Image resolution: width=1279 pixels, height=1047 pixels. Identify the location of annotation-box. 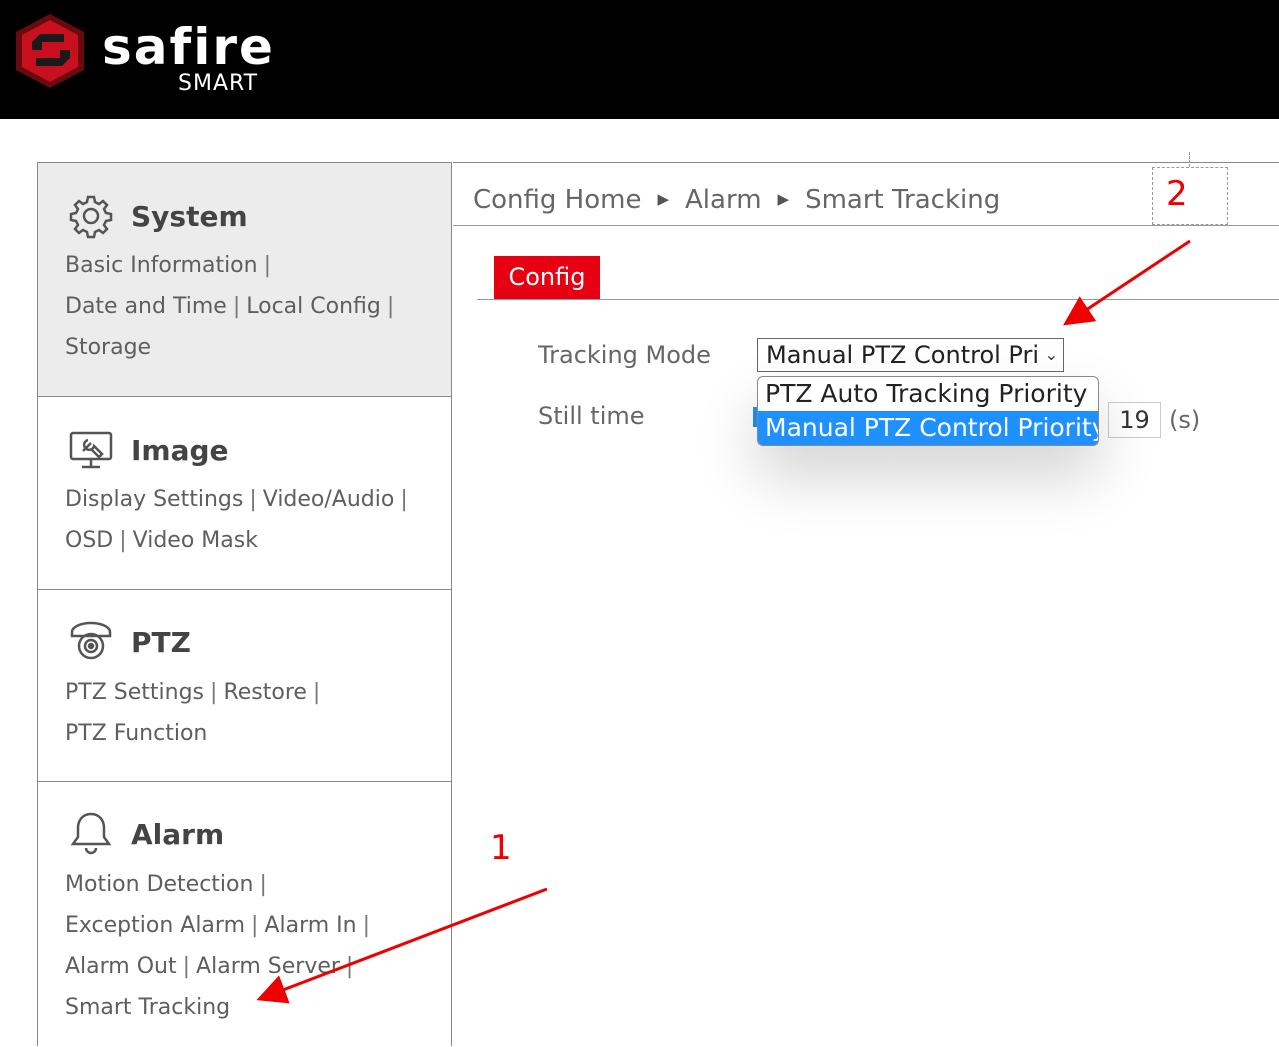
(1190, 196).